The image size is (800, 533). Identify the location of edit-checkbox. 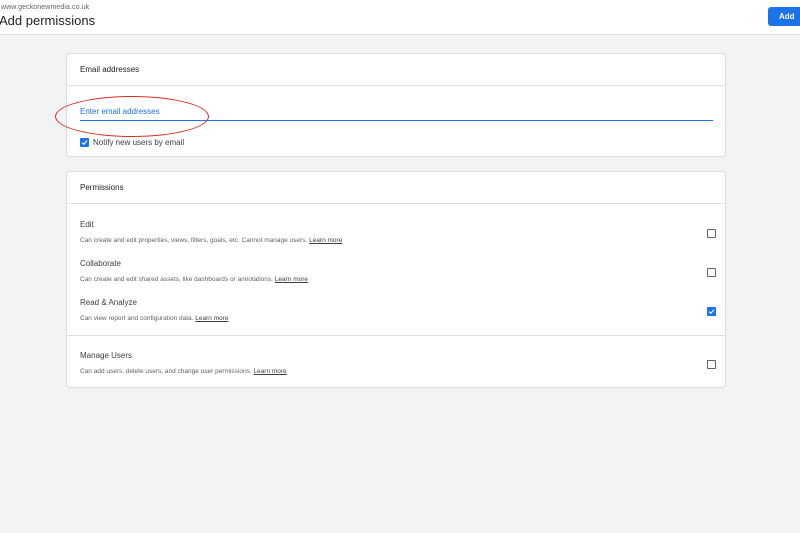
(711, 233).